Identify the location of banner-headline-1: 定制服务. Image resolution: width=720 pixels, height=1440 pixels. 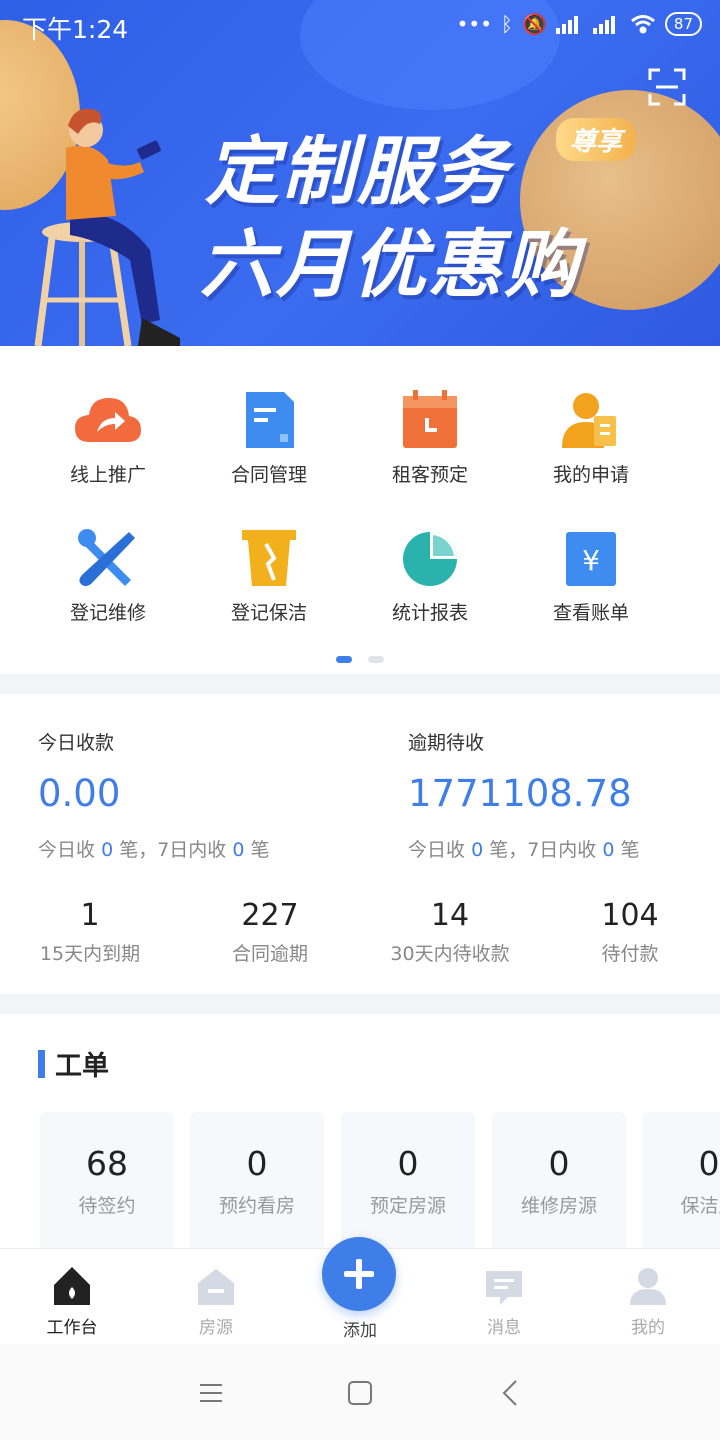
(357, 172).